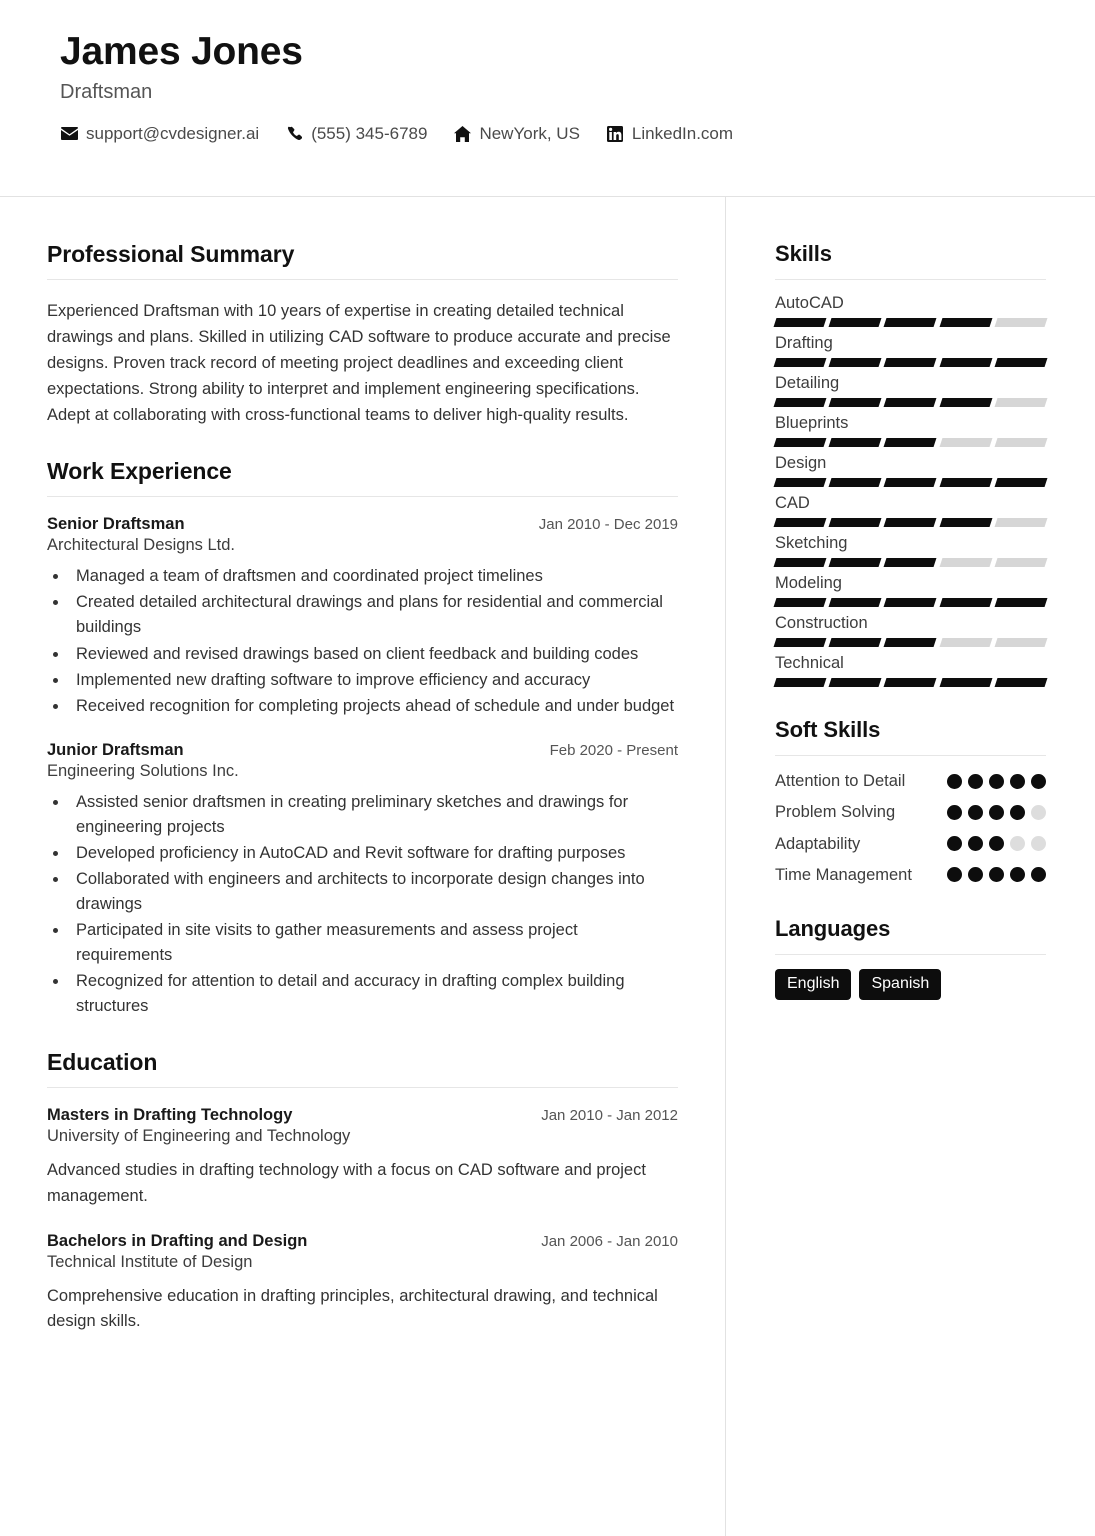 The image size is (1095, 1536). I want to click on skill-name: Drafting, so click(804, 343).